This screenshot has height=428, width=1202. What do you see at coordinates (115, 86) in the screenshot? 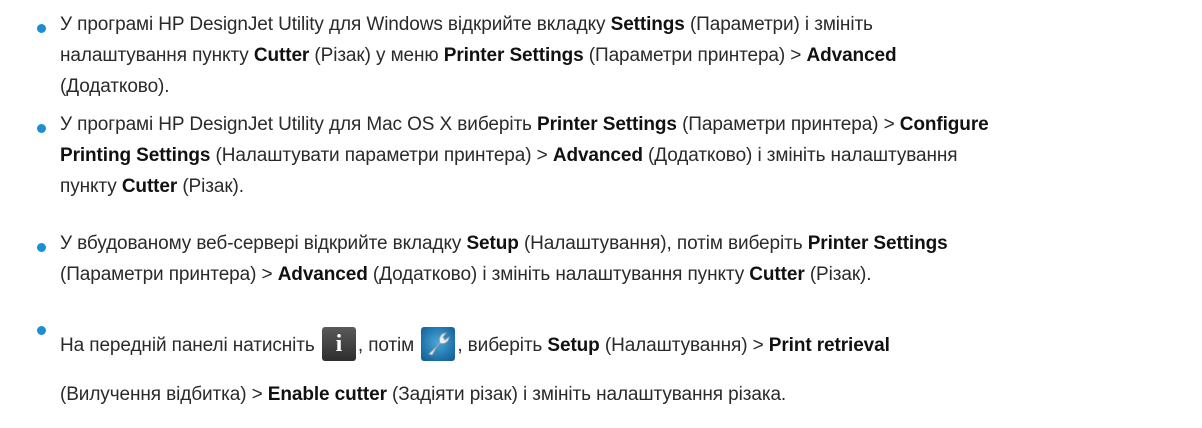
I see `text-line: (Додатково).` at bounding box center [115, 86].